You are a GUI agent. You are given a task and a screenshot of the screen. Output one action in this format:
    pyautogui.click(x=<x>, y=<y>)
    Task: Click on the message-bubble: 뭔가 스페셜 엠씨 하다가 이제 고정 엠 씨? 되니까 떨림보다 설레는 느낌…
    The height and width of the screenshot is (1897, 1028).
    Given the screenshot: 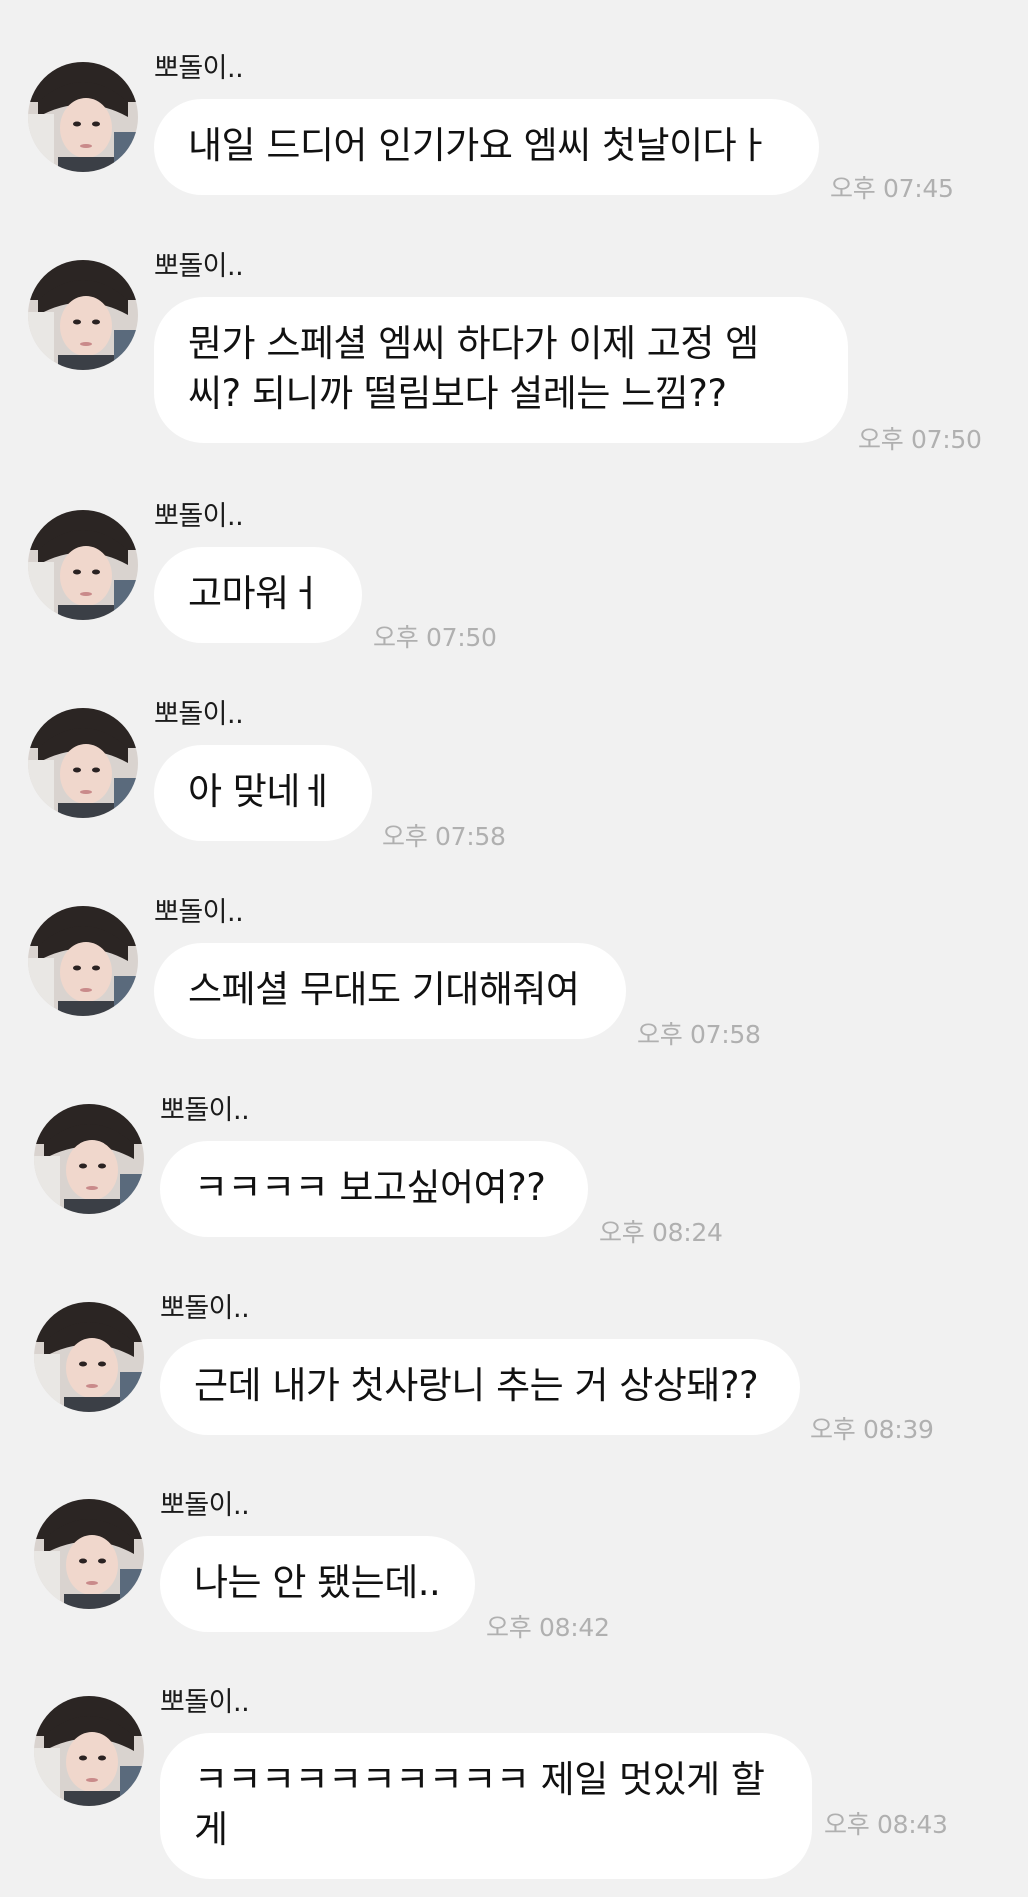 What is the action you would take?
    pyautogui.click(x=501, y=370)
    